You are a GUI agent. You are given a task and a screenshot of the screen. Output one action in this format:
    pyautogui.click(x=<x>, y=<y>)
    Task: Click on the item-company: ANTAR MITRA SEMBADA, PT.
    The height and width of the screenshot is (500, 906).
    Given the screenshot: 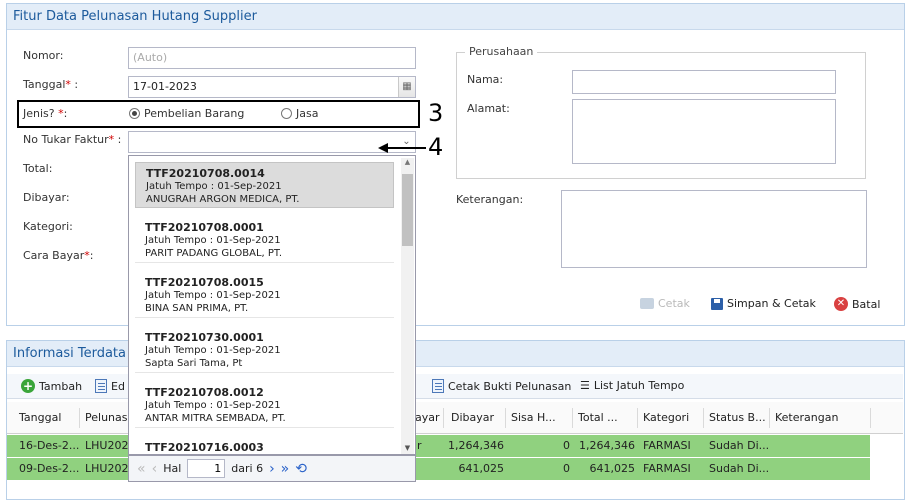 What is the action you would take?
    pyautogui.click(x=215, y=418)
    